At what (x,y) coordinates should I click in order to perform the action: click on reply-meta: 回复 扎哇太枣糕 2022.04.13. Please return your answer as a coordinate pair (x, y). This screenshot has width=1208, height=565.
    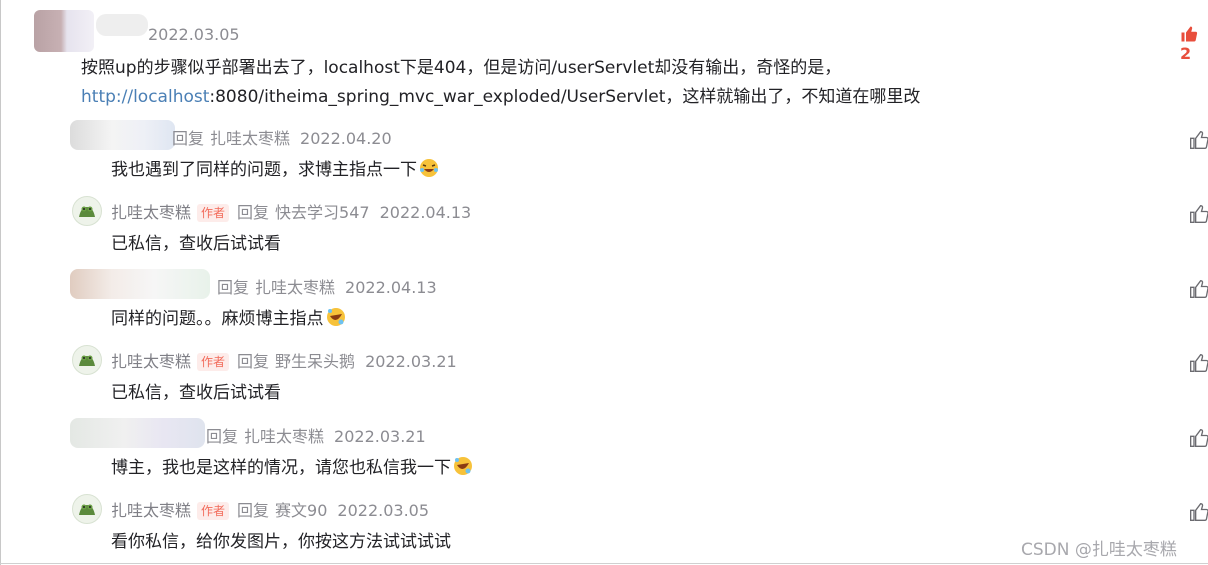
    Looking at the image, I should click on (327, 286).